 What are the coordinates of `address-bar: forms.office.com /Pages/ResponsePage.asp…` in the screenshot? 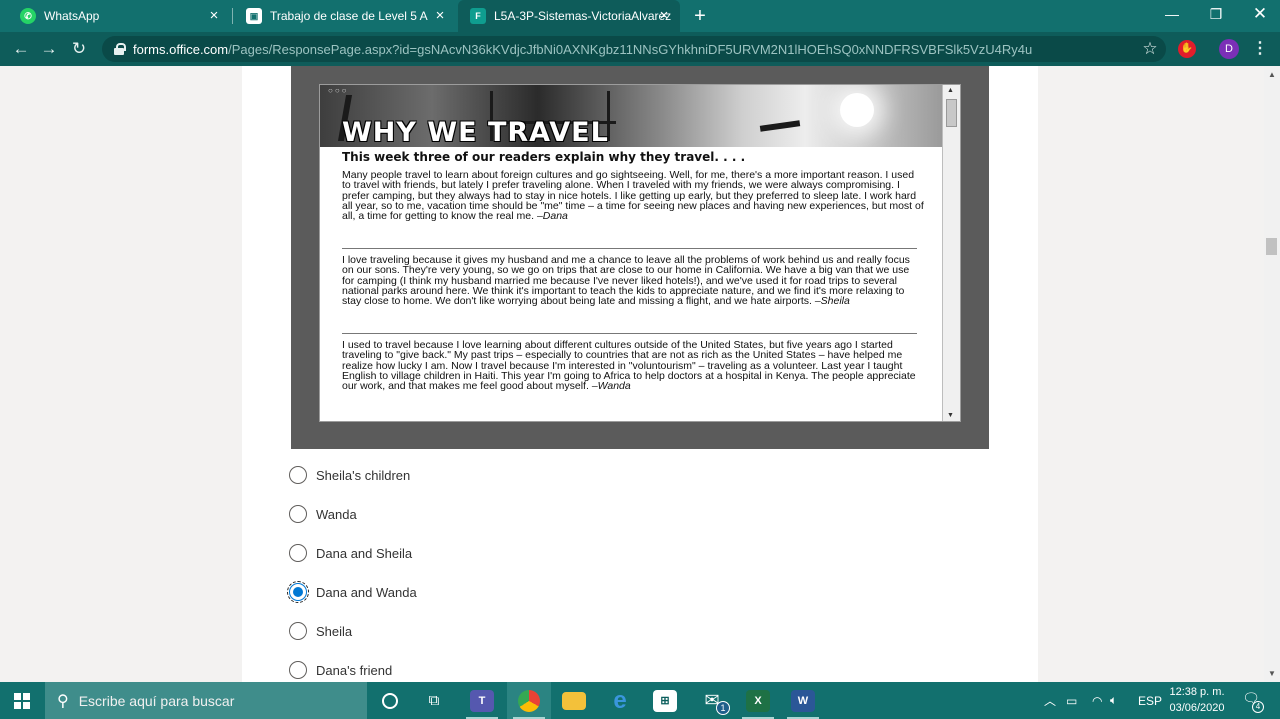 It's located at (634, 49).